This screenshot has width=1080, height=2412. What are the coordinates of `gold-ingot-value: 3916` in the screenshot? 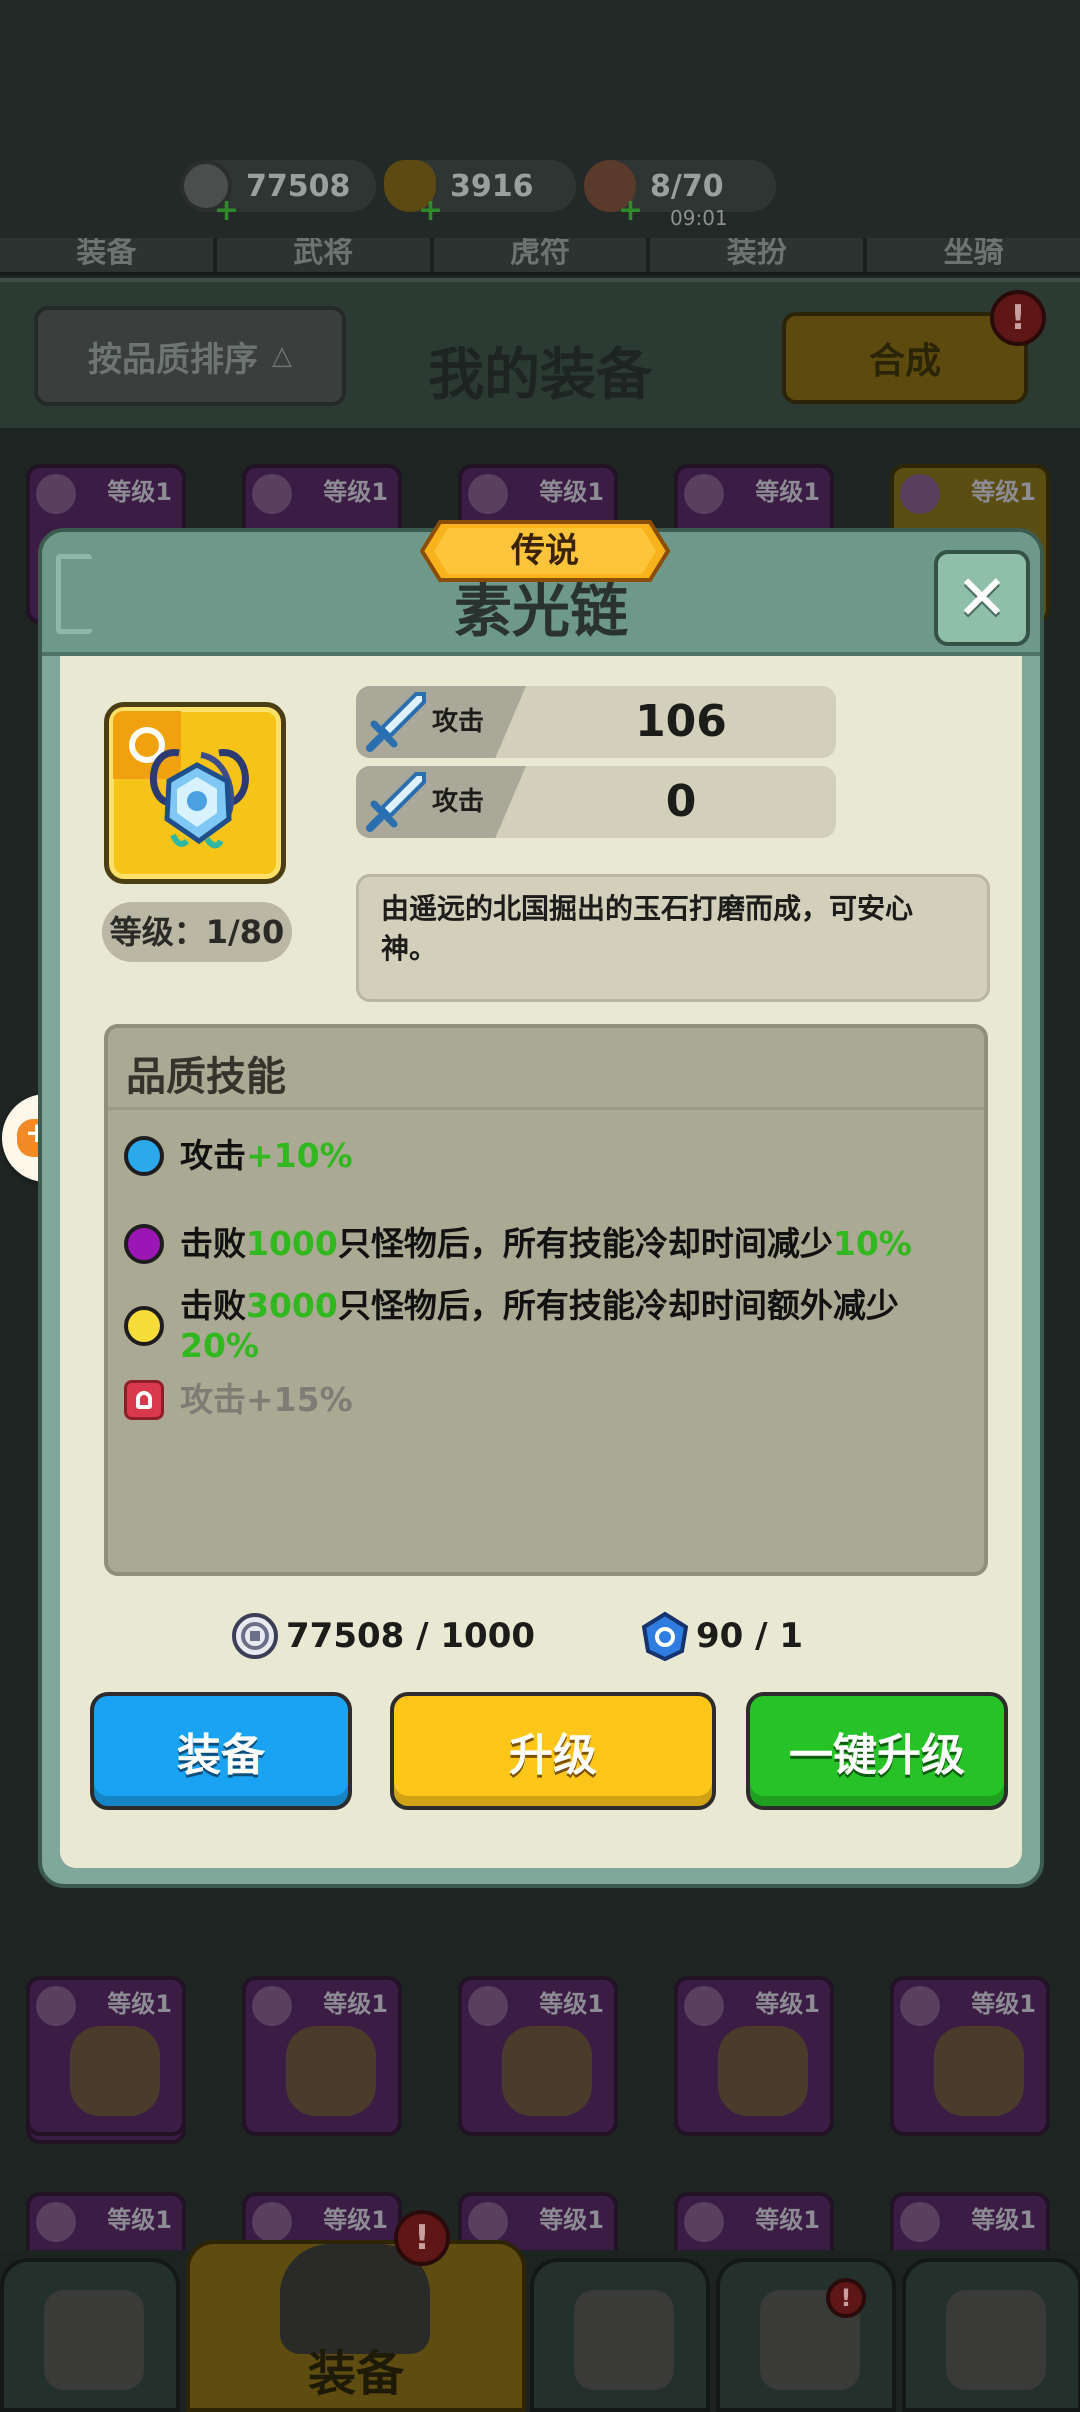 It's located at (492, 186).